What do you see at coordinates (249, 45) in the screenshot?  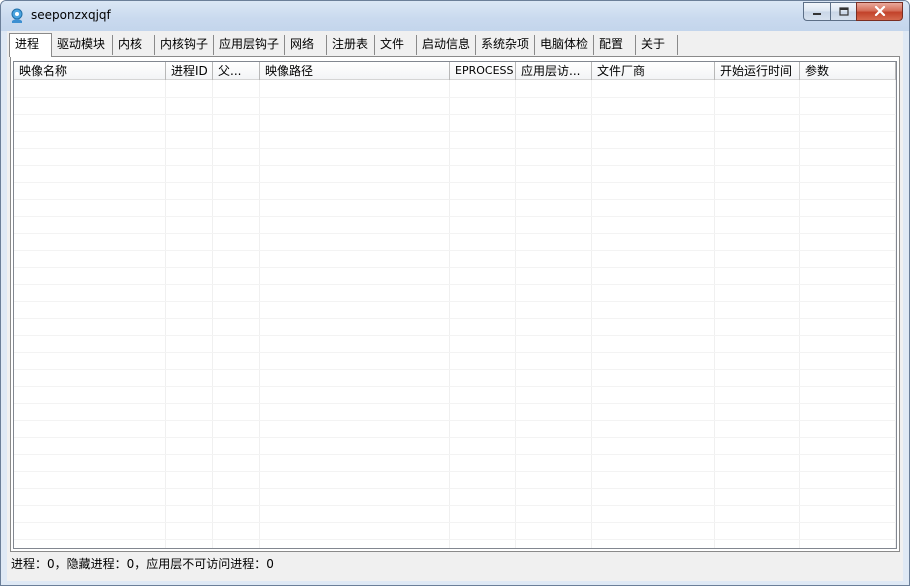 I see `tab-app-hooks: 应用层钩子` at bounding box center [249, 45].